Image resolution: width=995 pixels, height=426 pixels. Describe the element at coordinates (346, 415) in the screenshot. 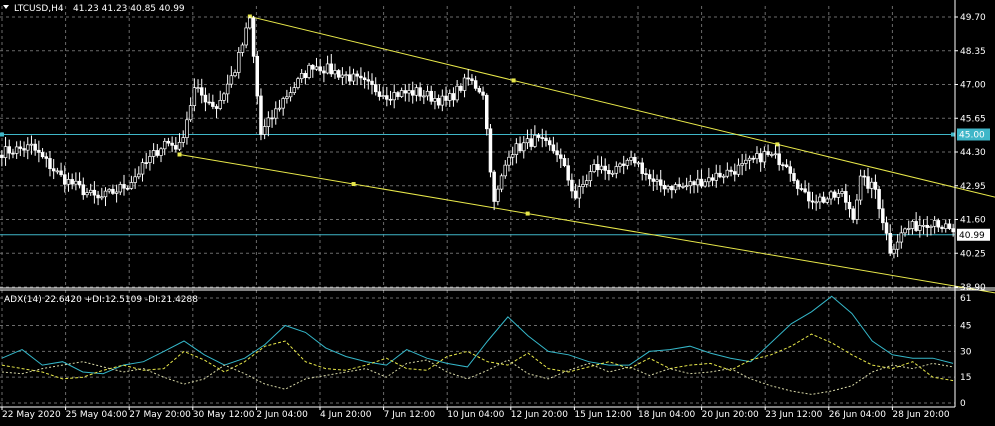

I see `x-tick-label: 4 Jun 20:00` at that location.